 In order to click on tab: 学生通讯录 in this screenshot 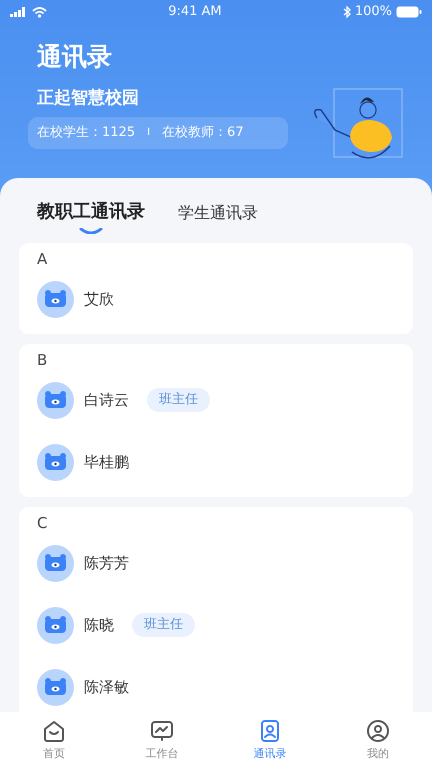, I will do `click(218, 216)`.